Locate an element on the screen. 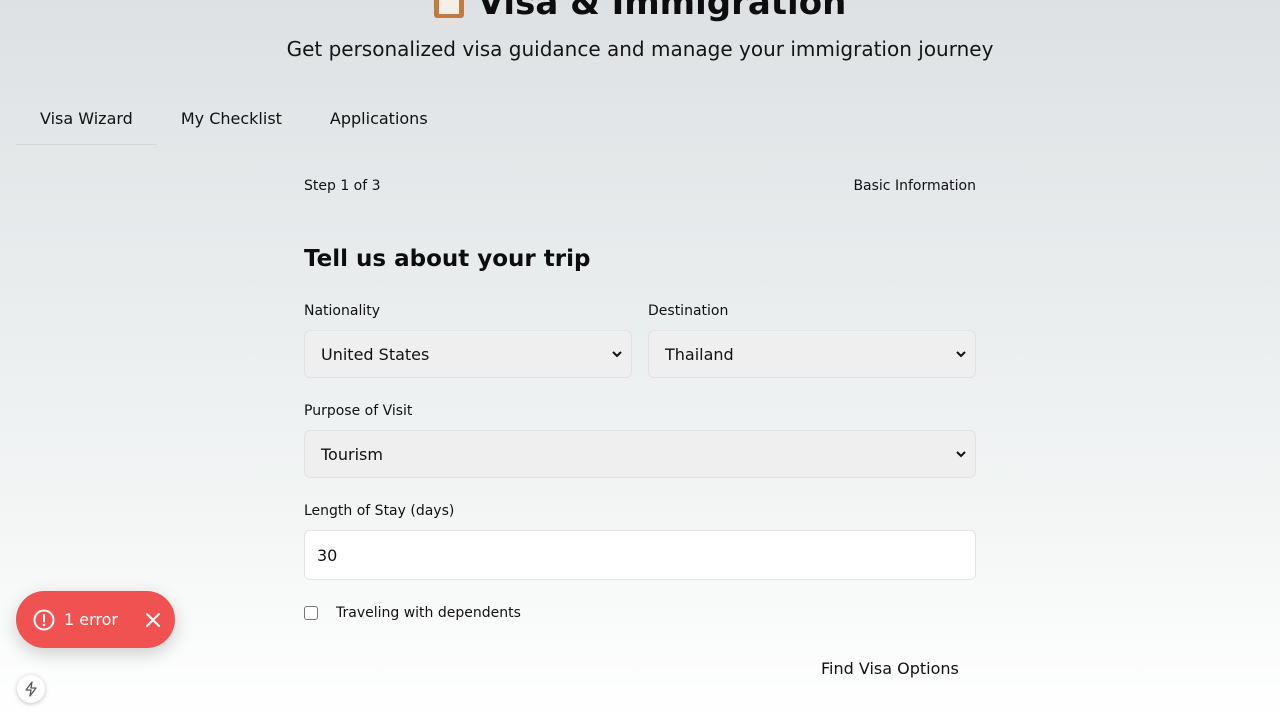 The width and height of the screenshot is (1280, 720). page-title: Visa & Immigration is located at coordinates (640, 11).